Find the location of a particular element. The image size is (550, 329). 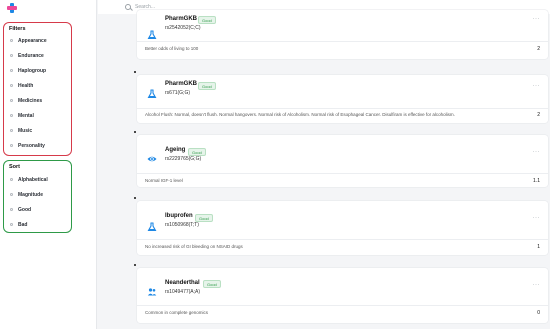

filter-medicines: Medicines is located at coordinates (26, 100).